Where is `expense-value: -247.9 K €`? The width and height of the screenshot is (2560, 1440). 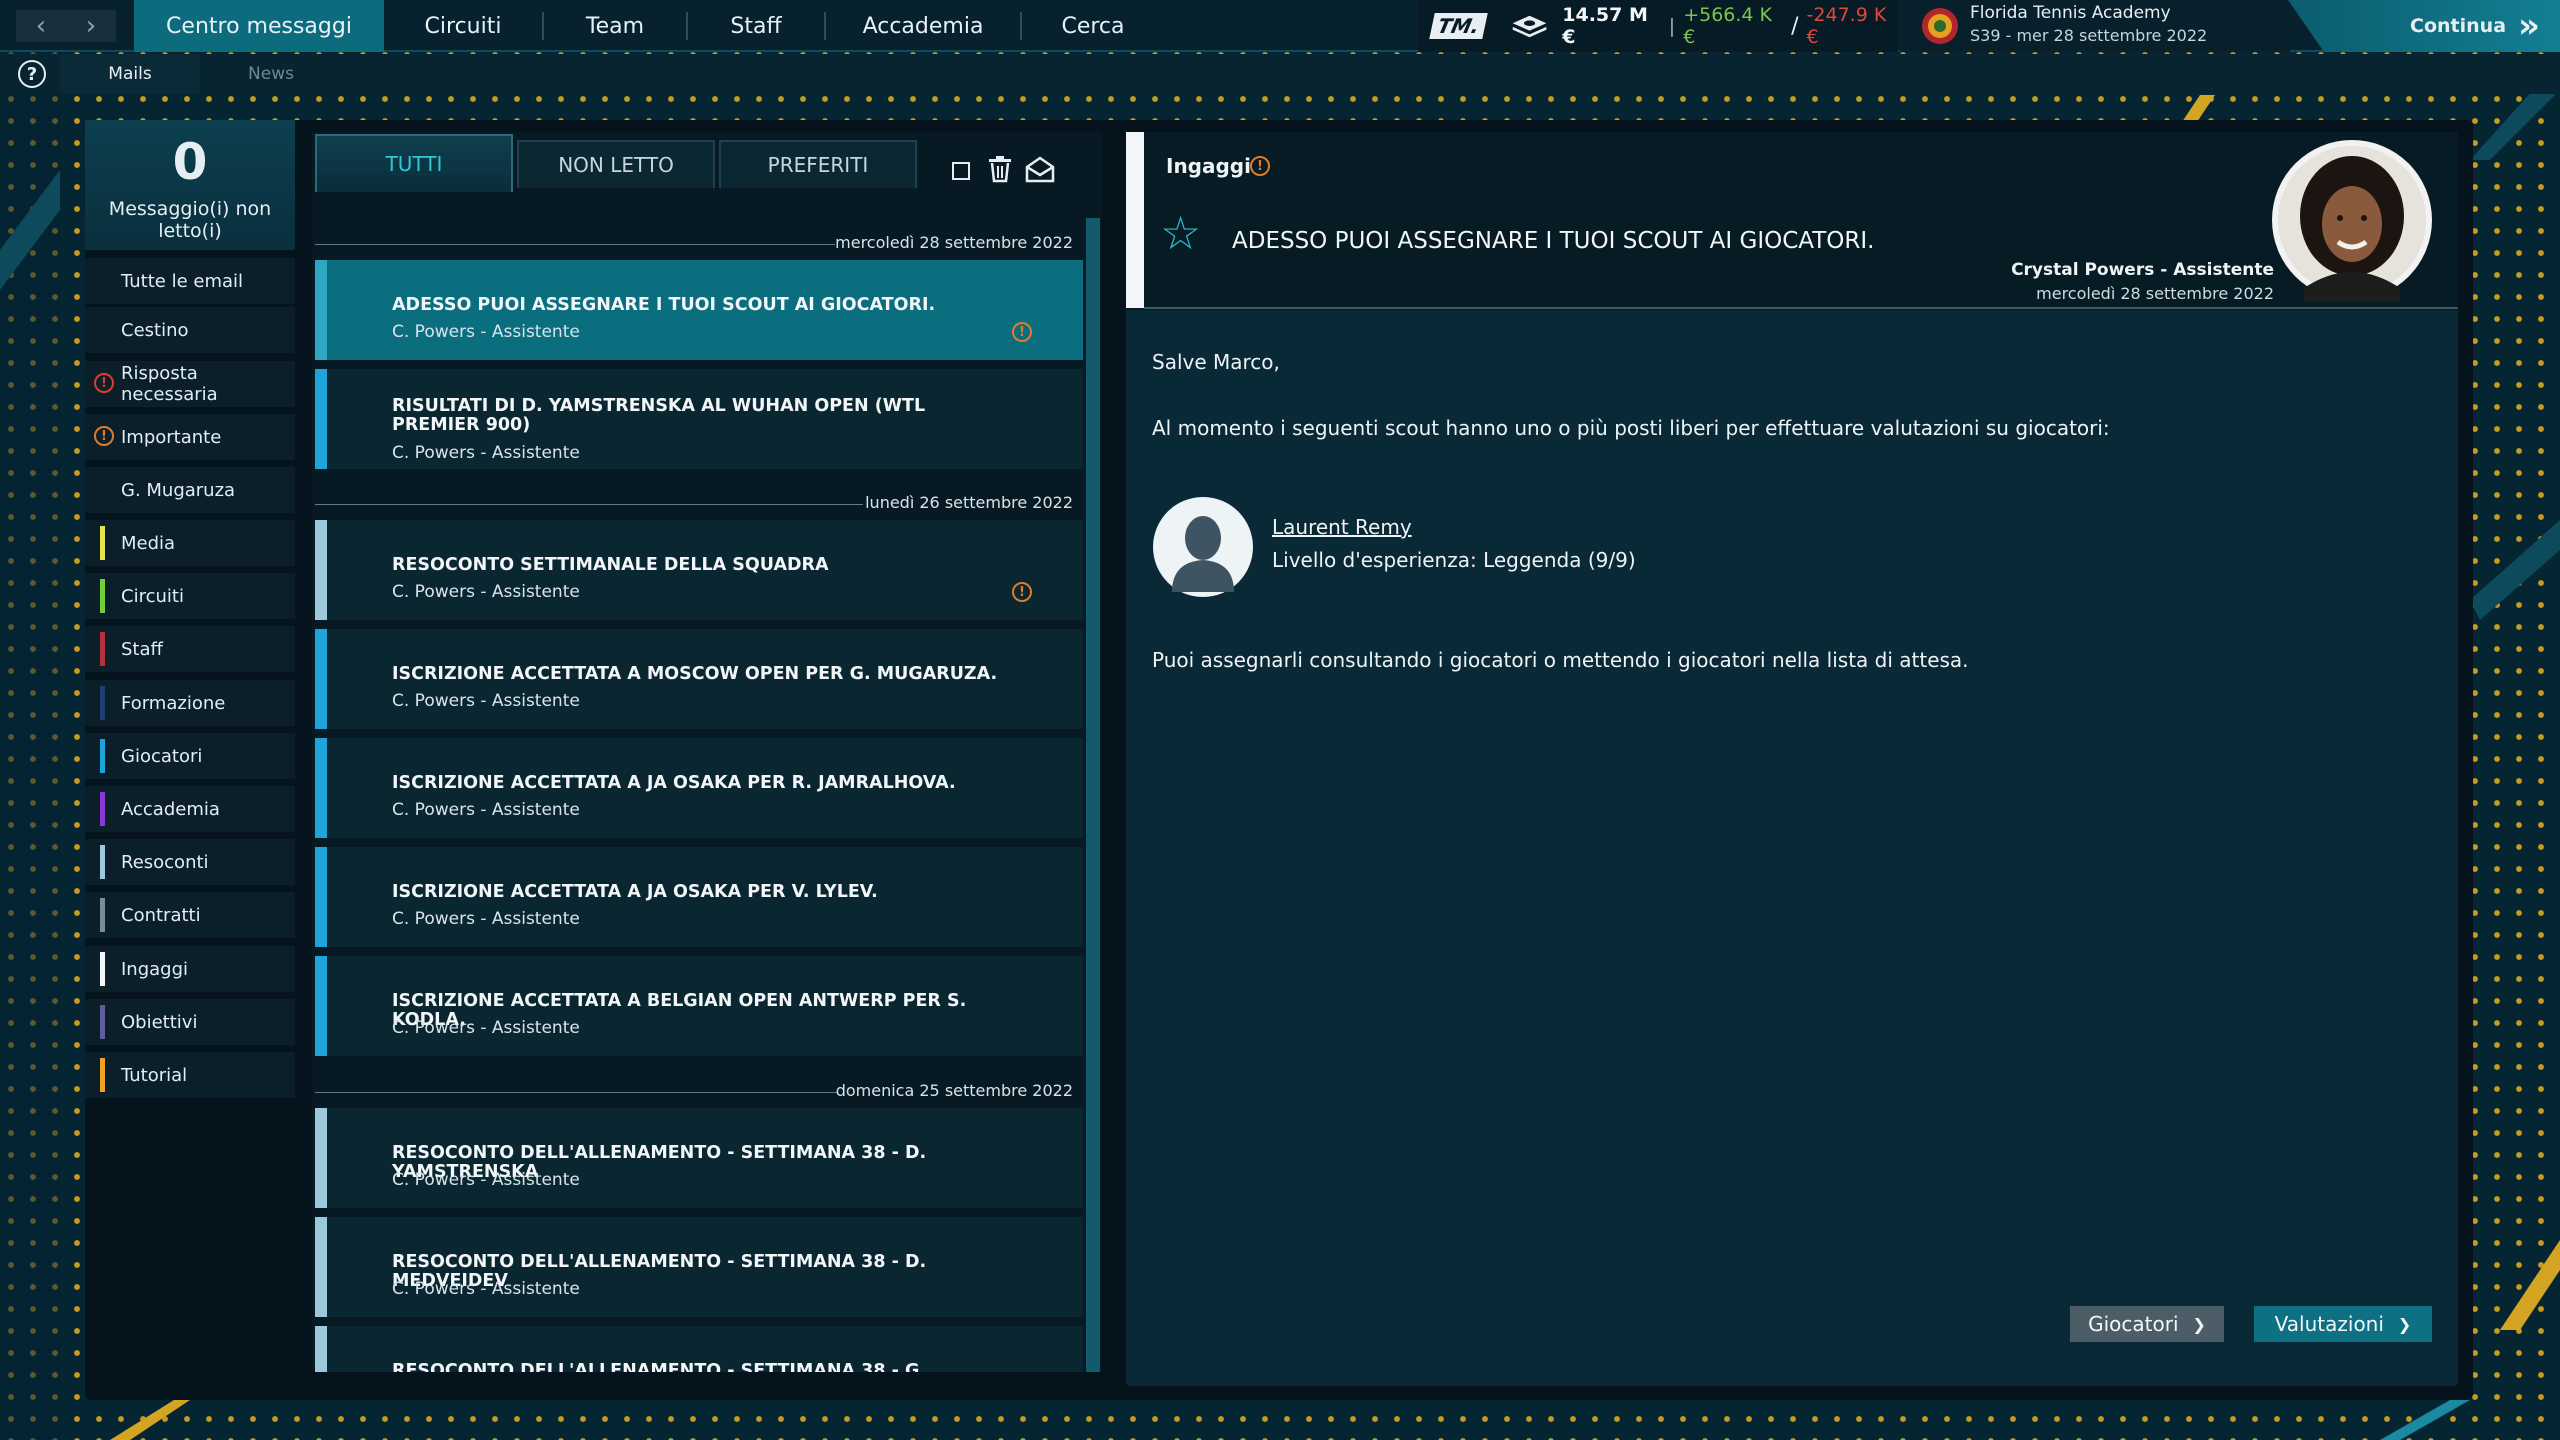
expense-value: -247.9 K € is located at coordinates (1846, 26).